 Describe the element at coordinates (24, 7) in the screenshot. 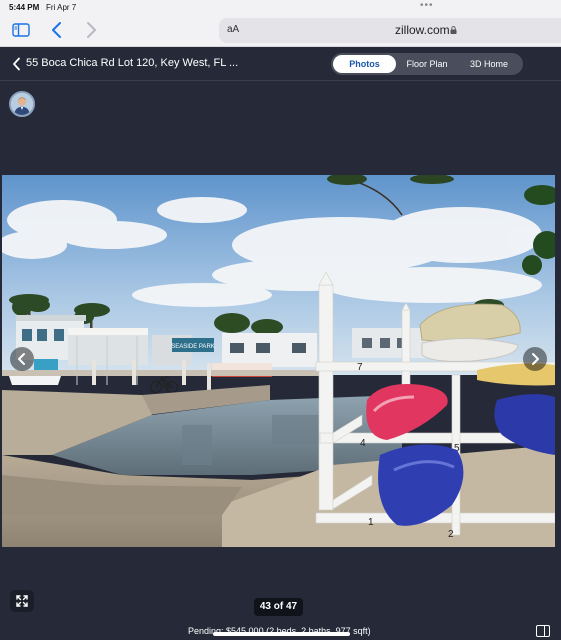

I see `status-time: 5:44 PM` at that location.